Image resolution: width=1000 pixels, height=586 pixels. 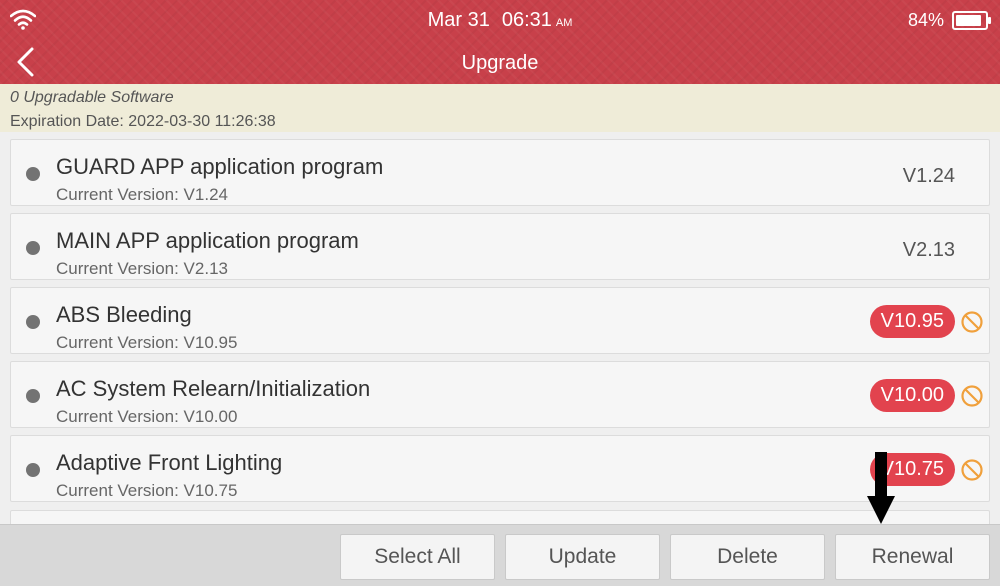 I want to click on status-ampm: AM, so click(x=564, y=23).